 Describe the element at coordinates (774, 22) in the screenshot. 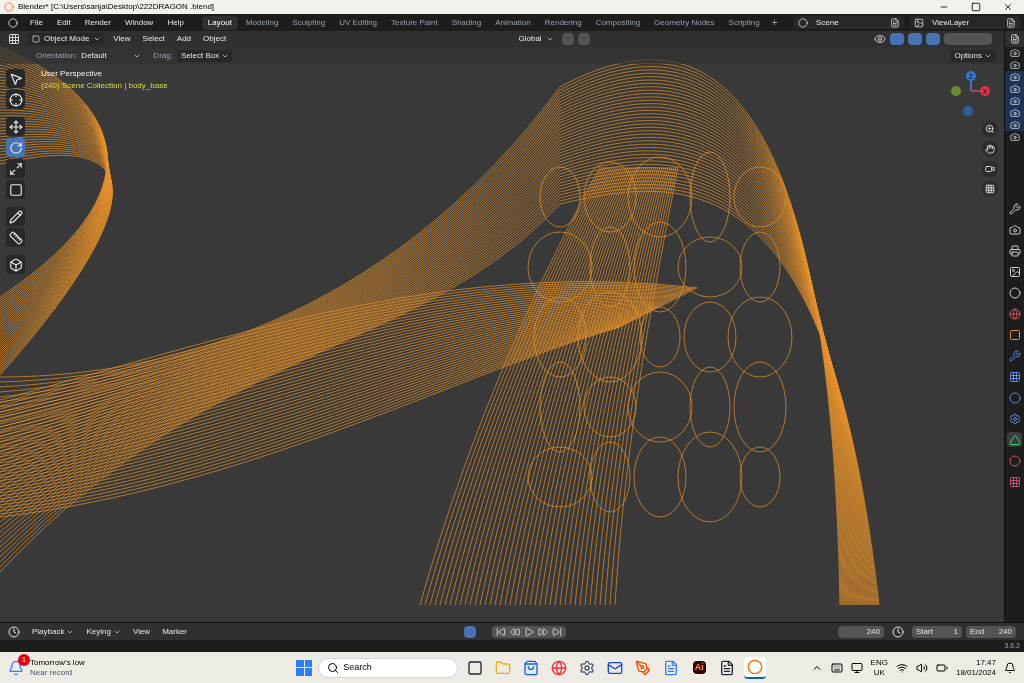

I see `add-workspace-button: +` at that location.